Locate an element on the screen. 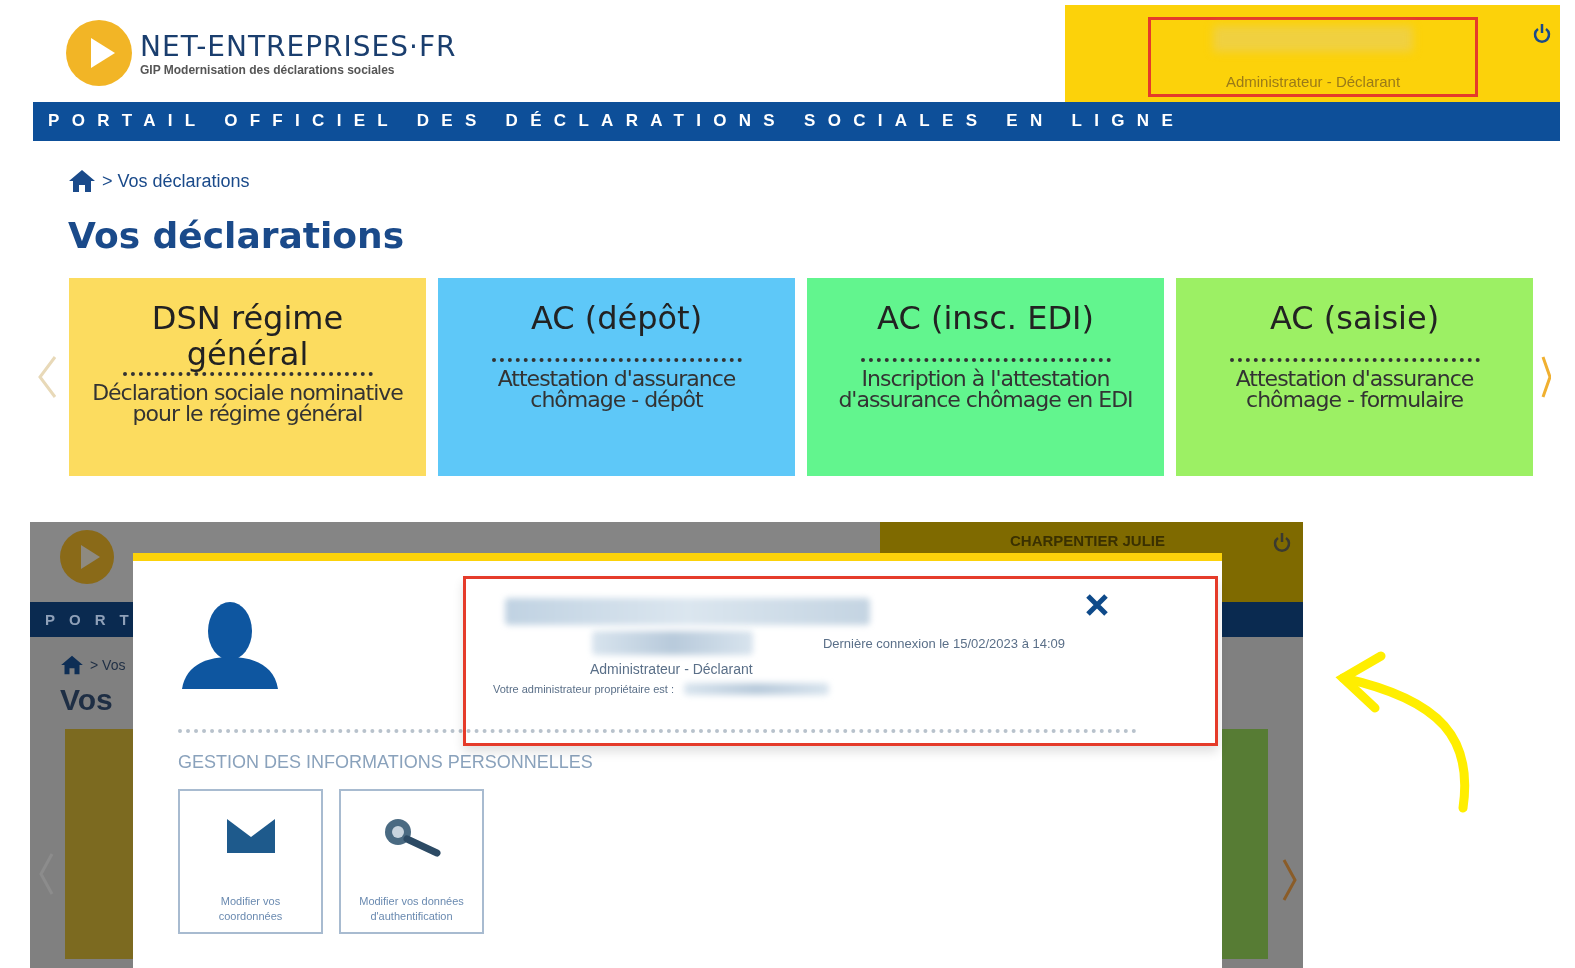 The width and height of the screenshot is (1575, 968). page-title: Vos déclarations is located at coordinates (237, 235).